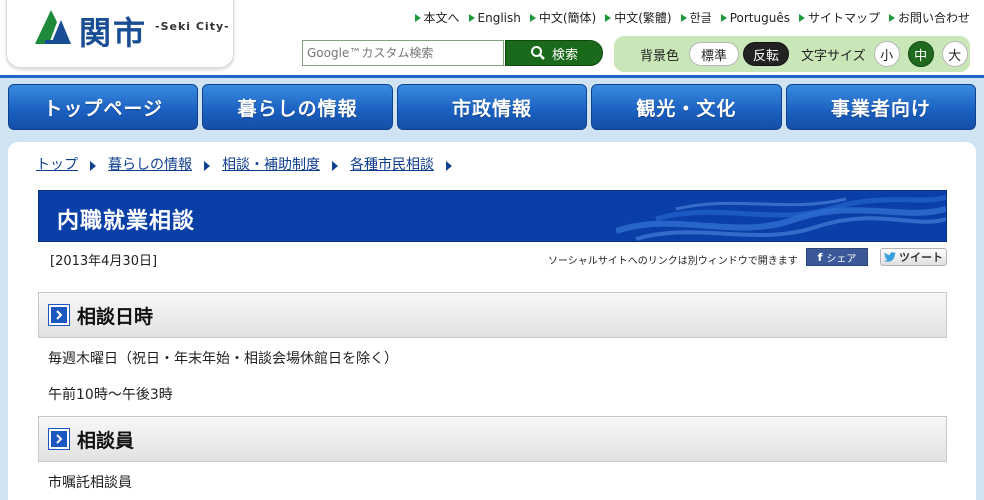  I want to click on breadcrumb-living-info: 暮らしの情報, so click(150, 164).